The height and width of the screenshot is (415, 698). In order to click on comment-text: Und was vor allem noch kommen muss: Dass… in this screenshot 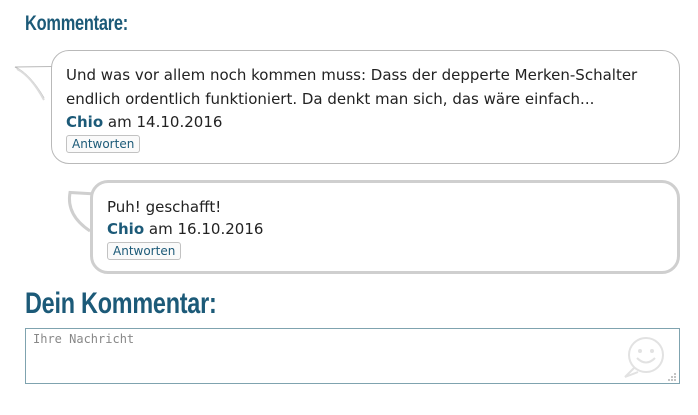, I will do `click(352, 87)`.